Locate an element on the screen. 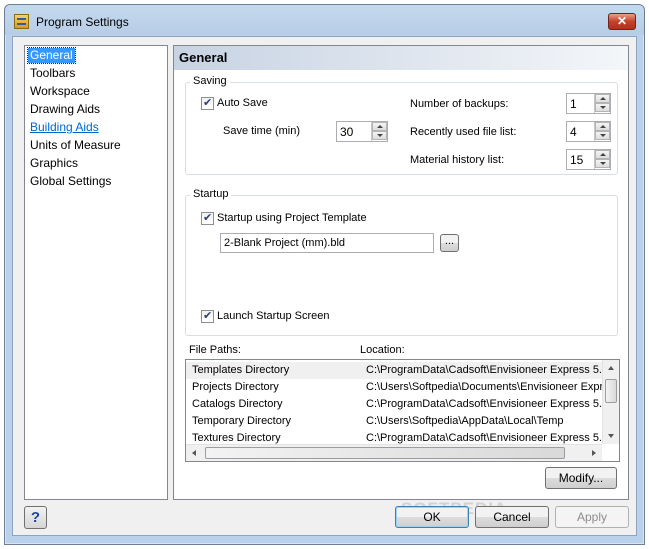 The image size is (649, 549). startup-group-title: Startup is located at coordinates (211, 194).